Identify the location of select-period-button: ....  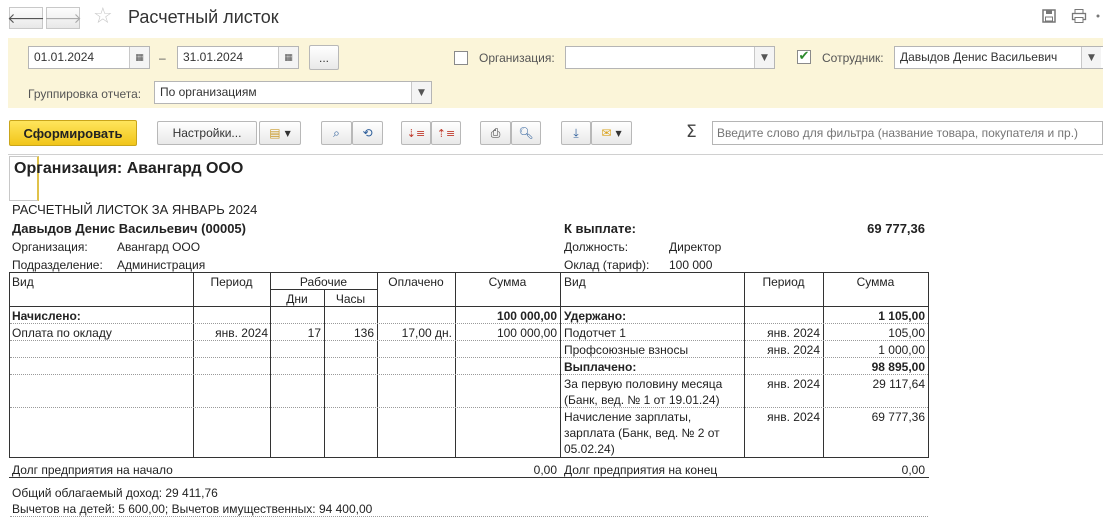
(324, 57).